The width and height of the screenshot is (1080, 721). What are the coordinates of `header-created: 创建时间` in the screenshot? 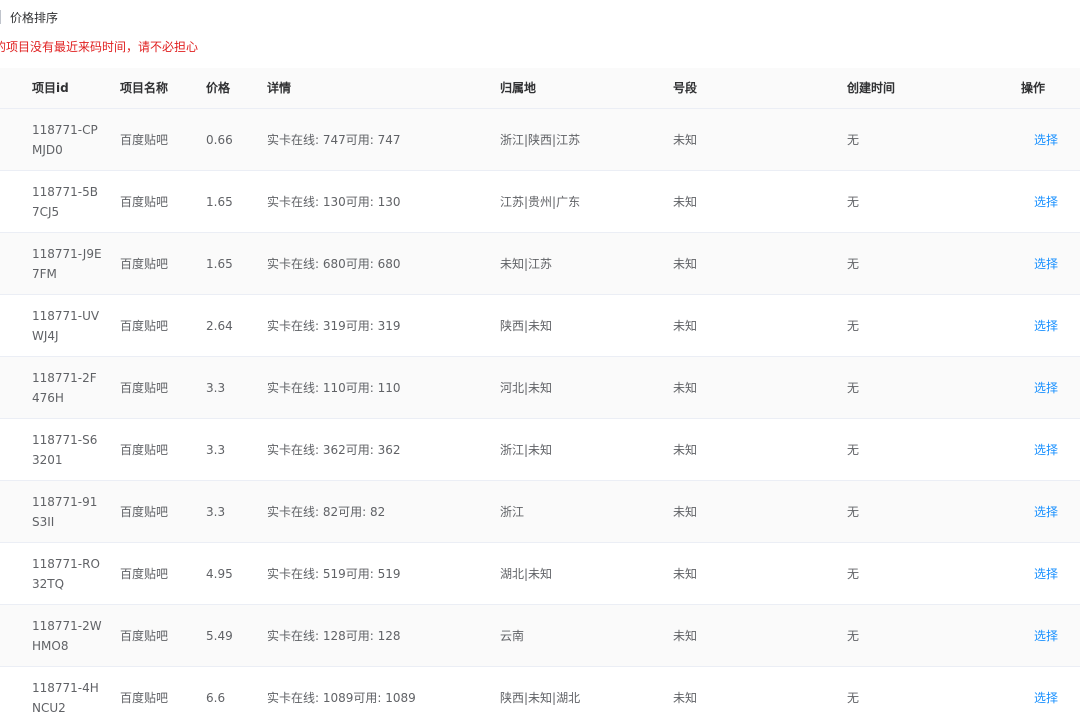 It's located at (871, 88).